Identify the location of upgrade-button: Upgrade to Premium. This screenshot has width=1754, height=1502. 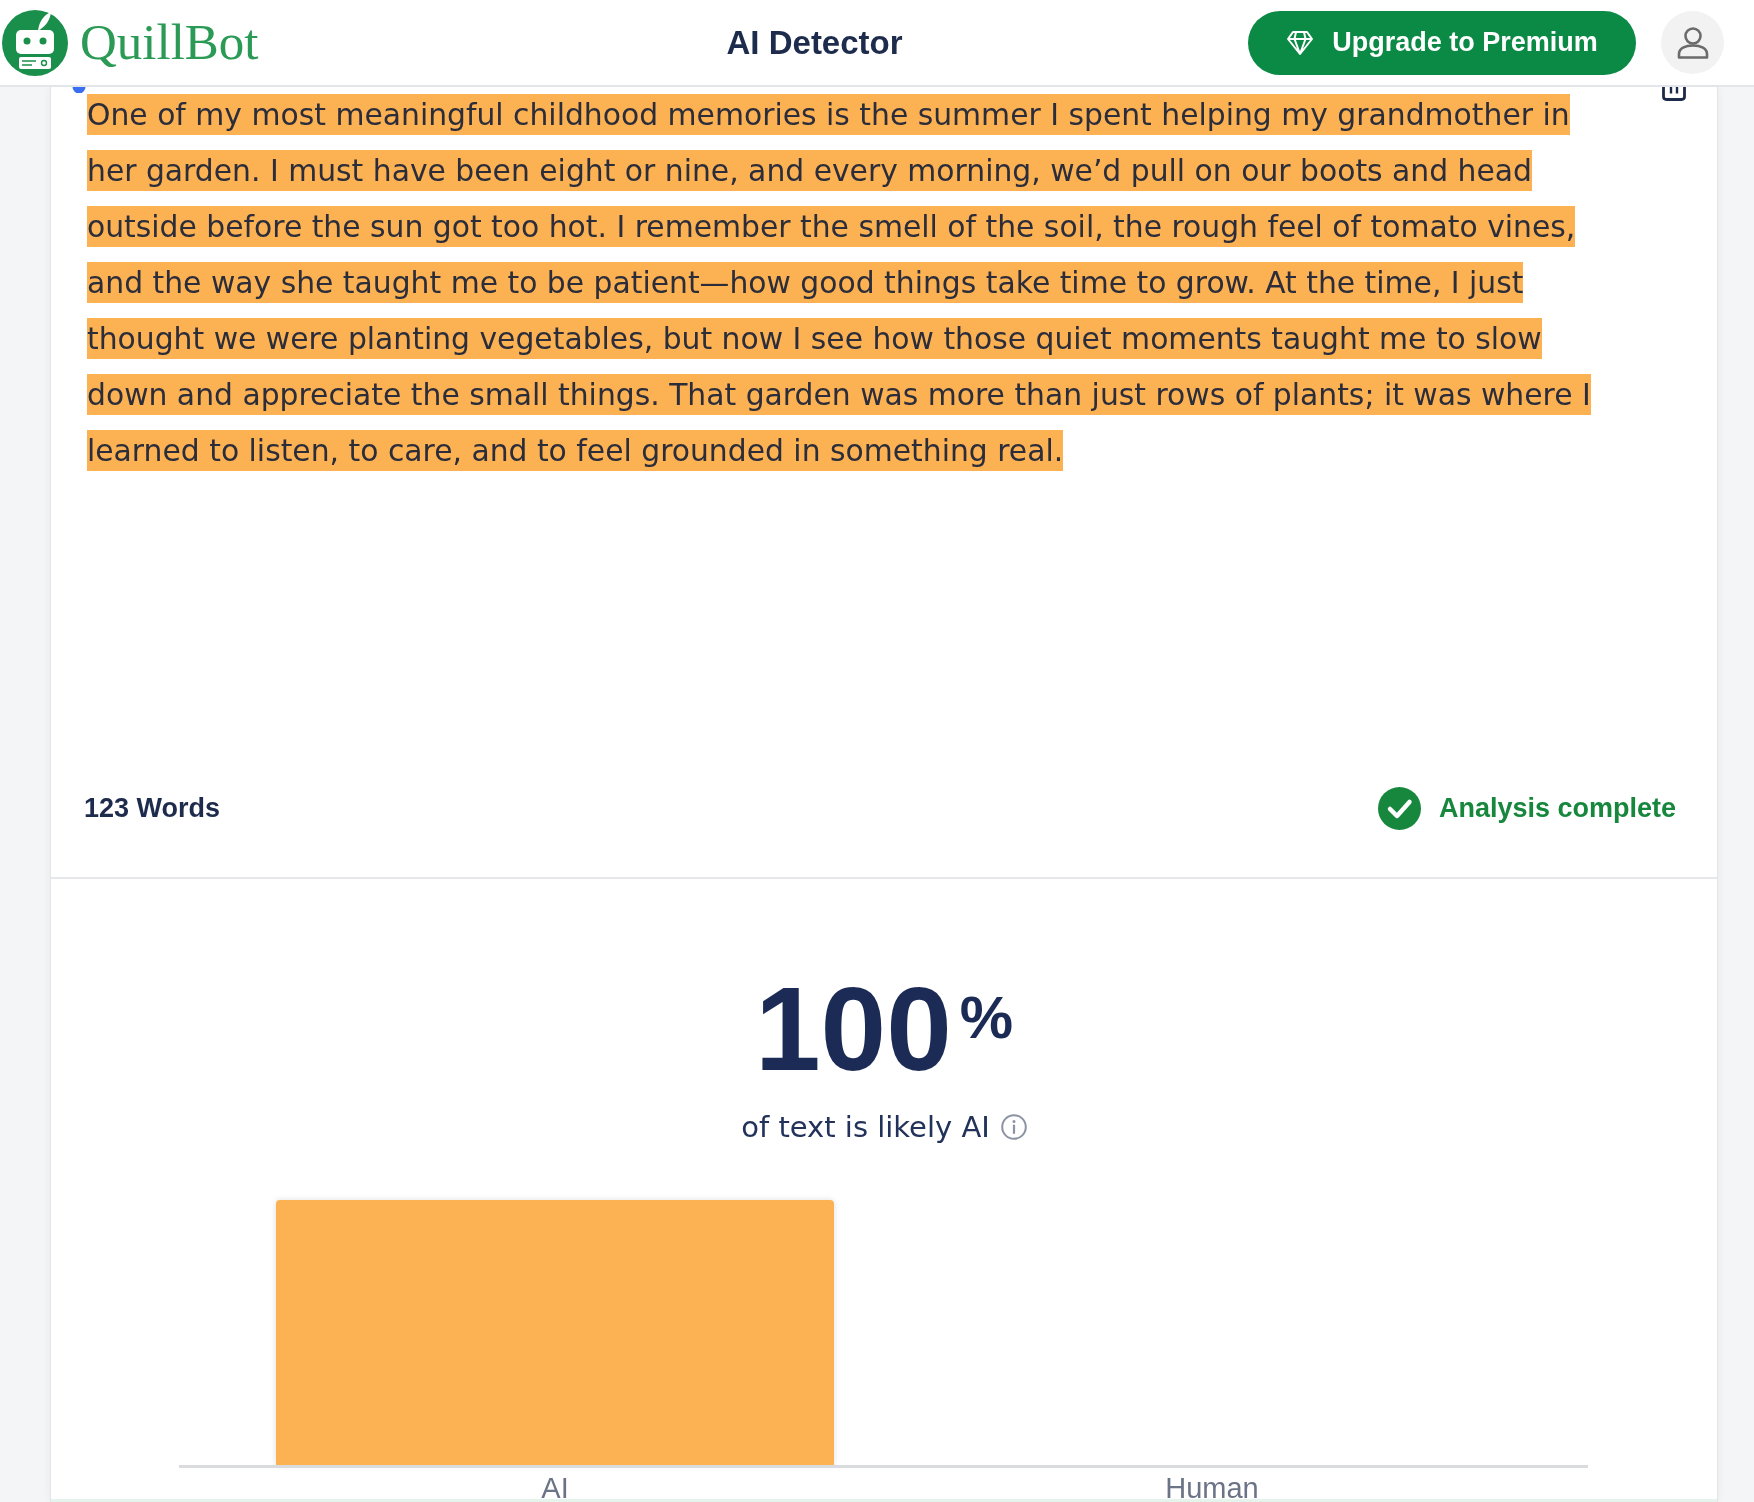
(1442, 42).